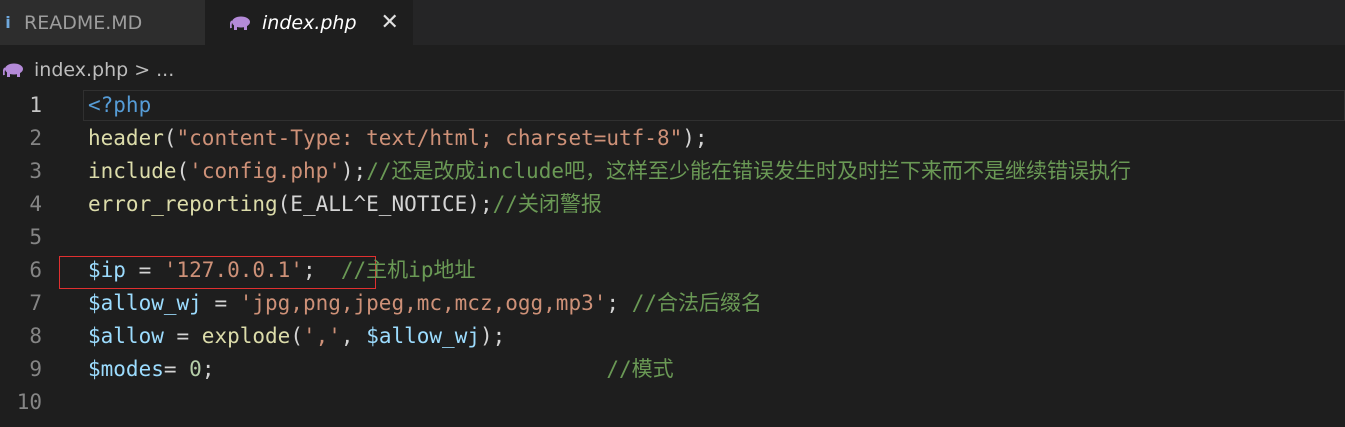  I want to click on tab-bar: i README.MD index.php ✕, so click(672, 22).